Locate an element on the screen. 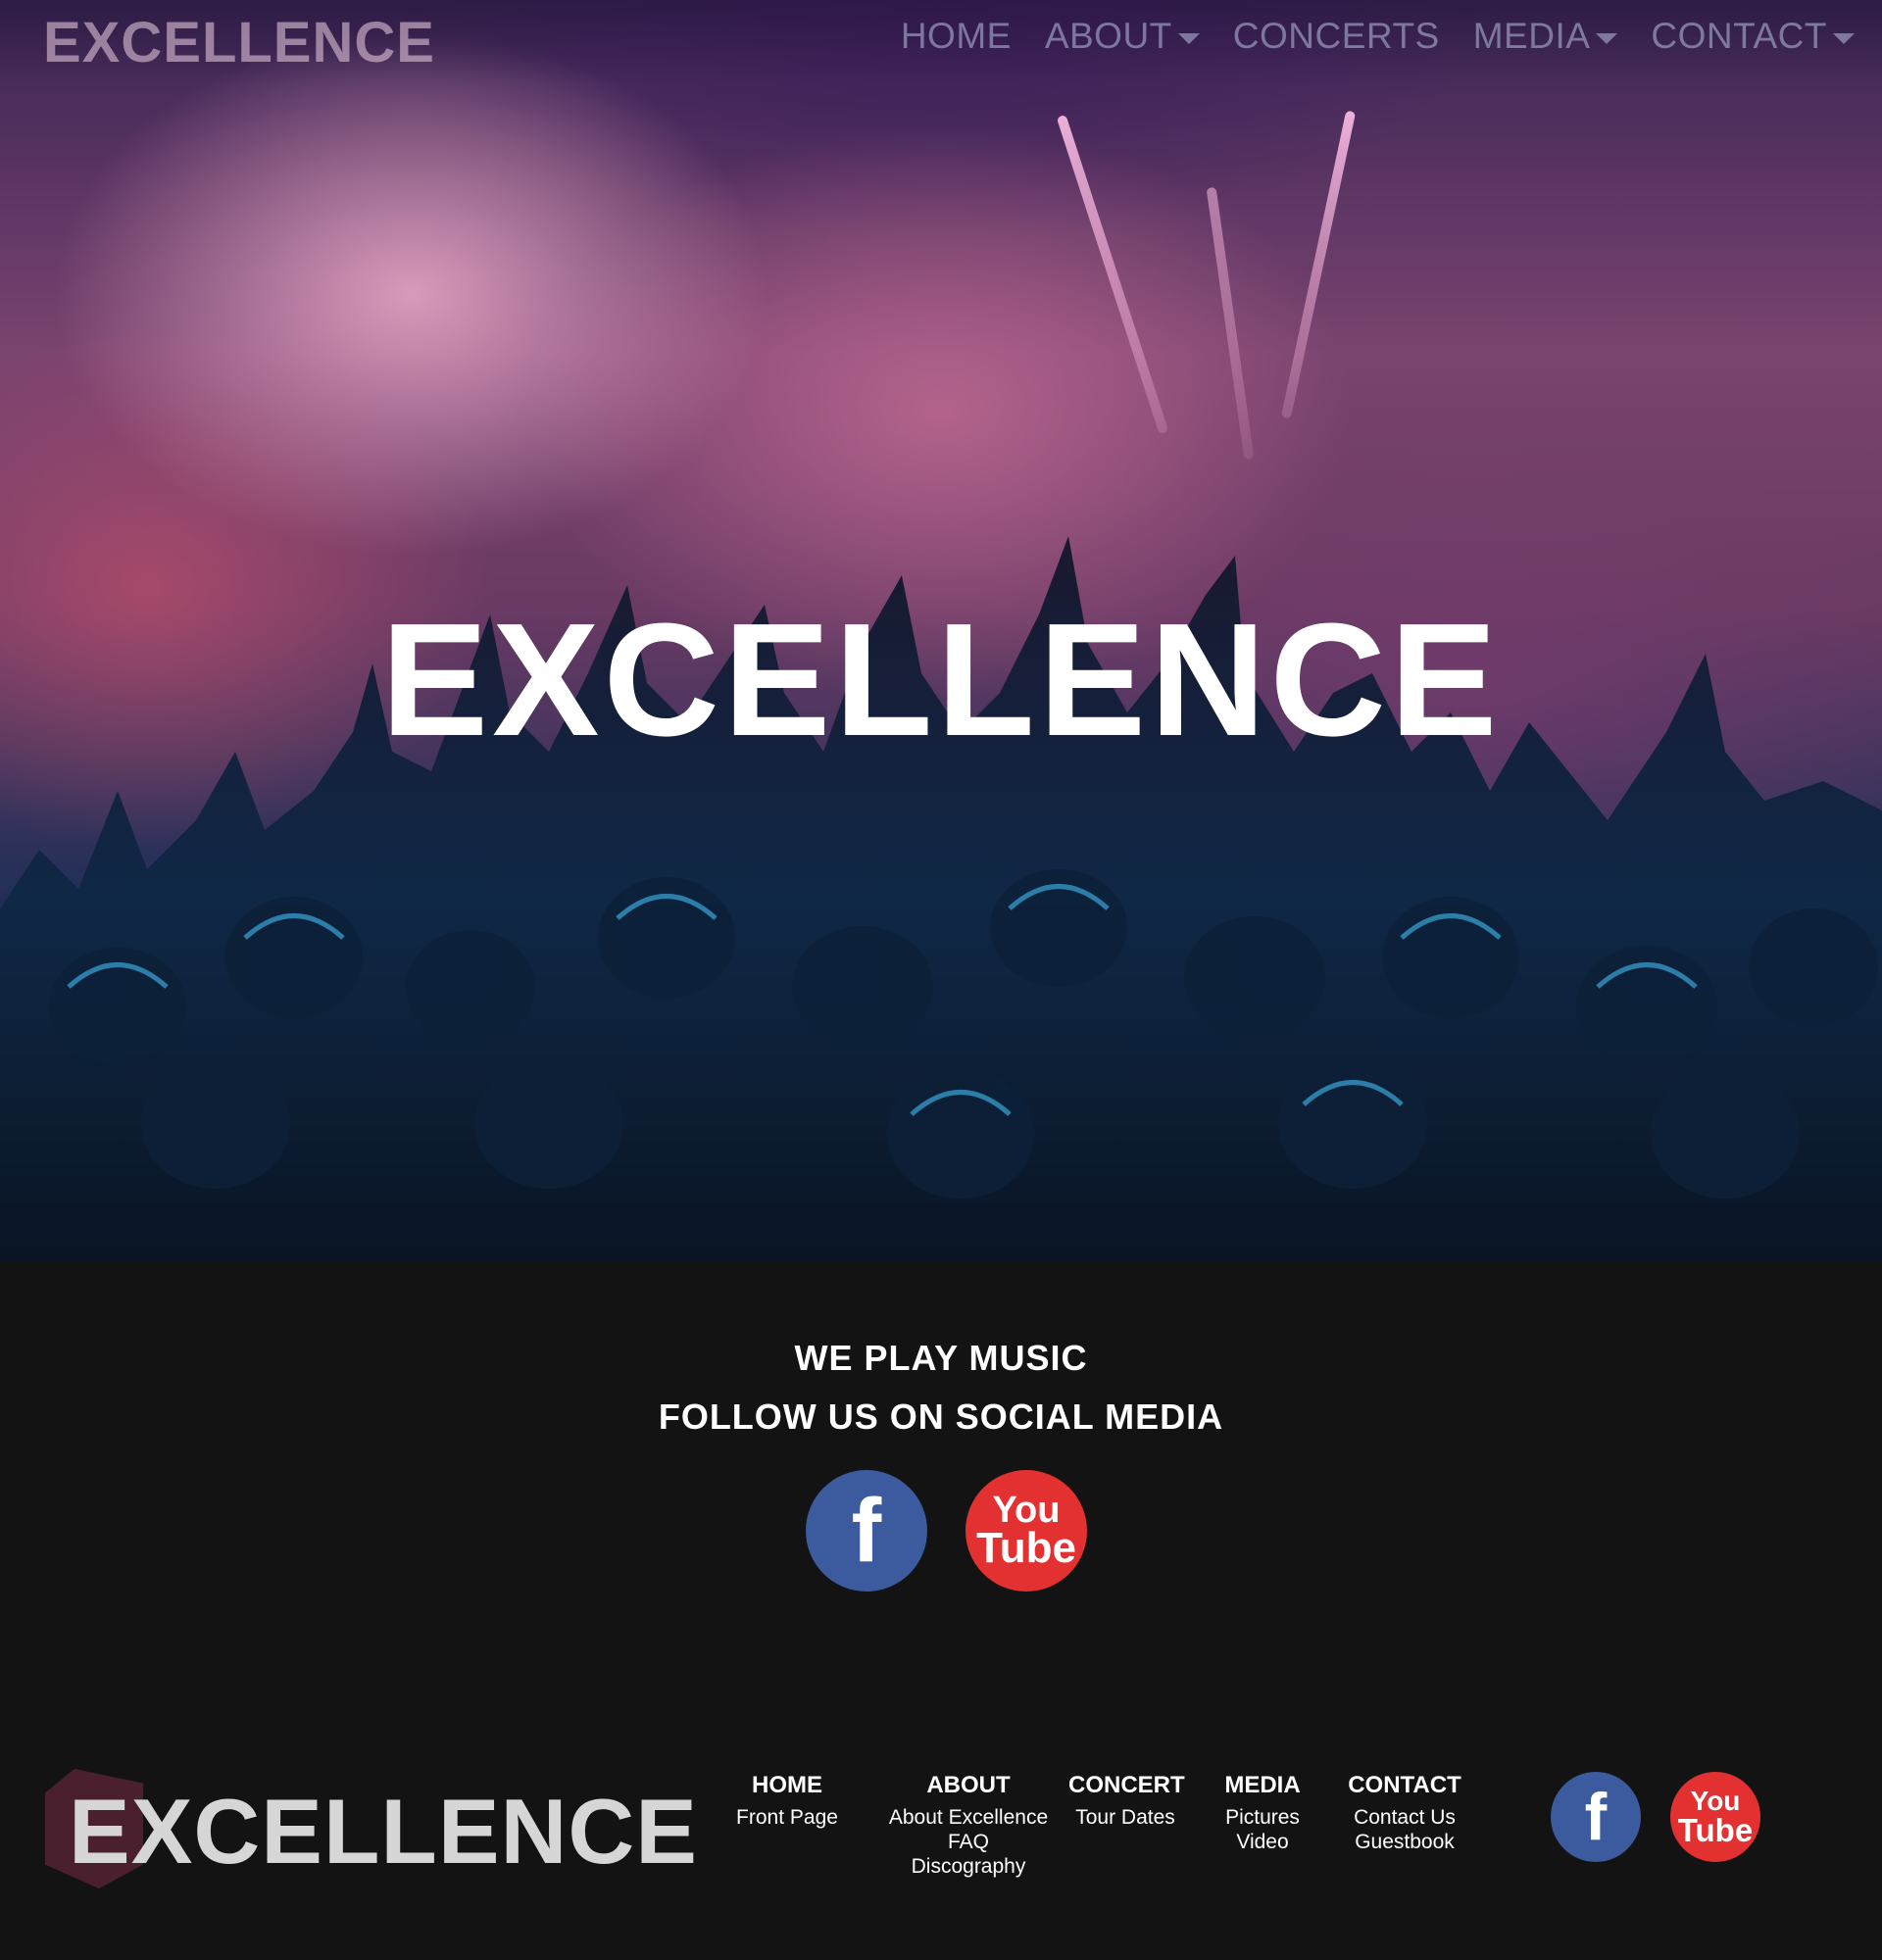 The width and height of the screenshot is (1882, 1960). footer-column-contact: CONTACT Contact Us Guestbook is located at coordinates (1405, 1813).